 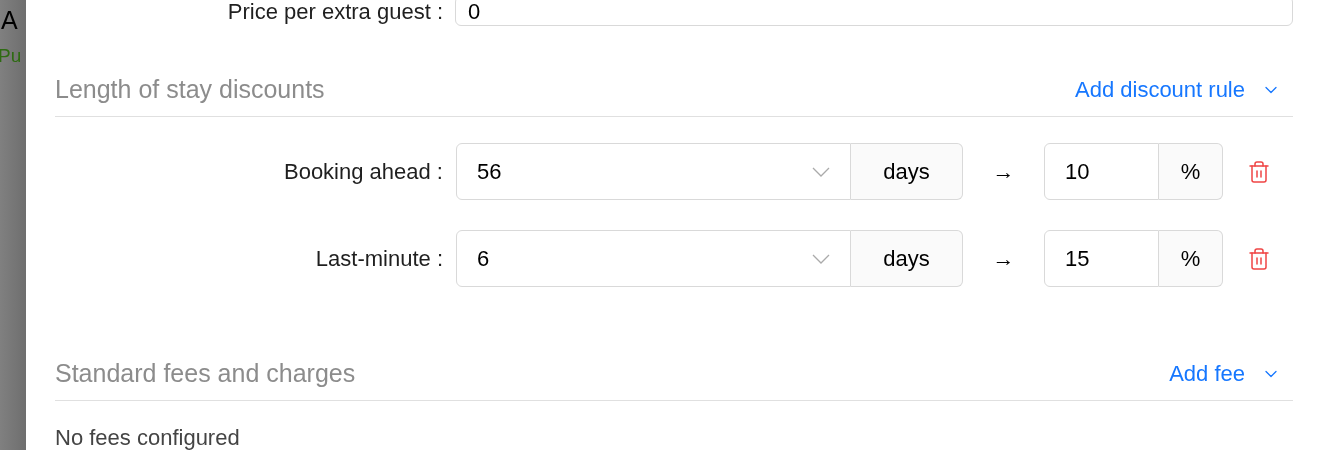 What do you see at coordinates (190, 89) in the screenshot?
I see `section-title: Length of stay discounts` at bounding box center [190, 89].